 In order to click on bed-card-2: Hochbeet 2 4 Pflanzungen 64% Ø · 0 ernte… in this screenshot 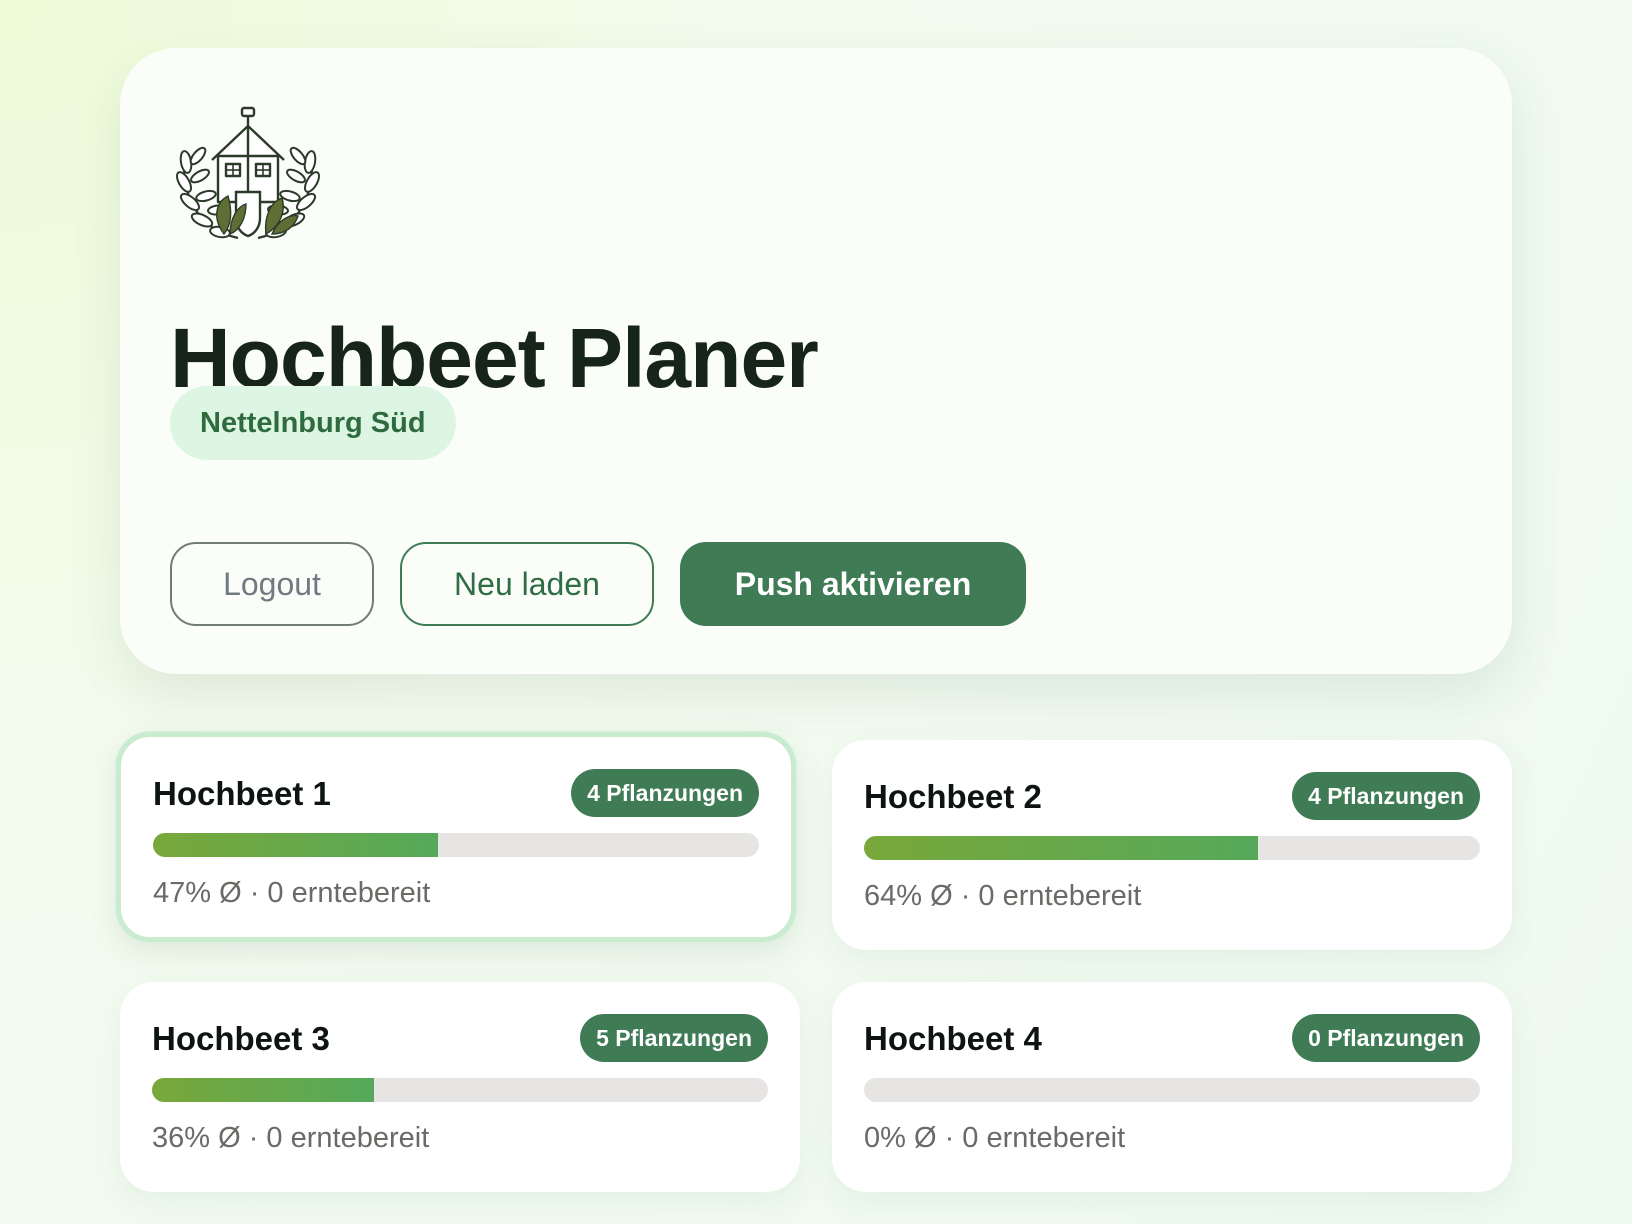, I will do `click(1172, 845)`.